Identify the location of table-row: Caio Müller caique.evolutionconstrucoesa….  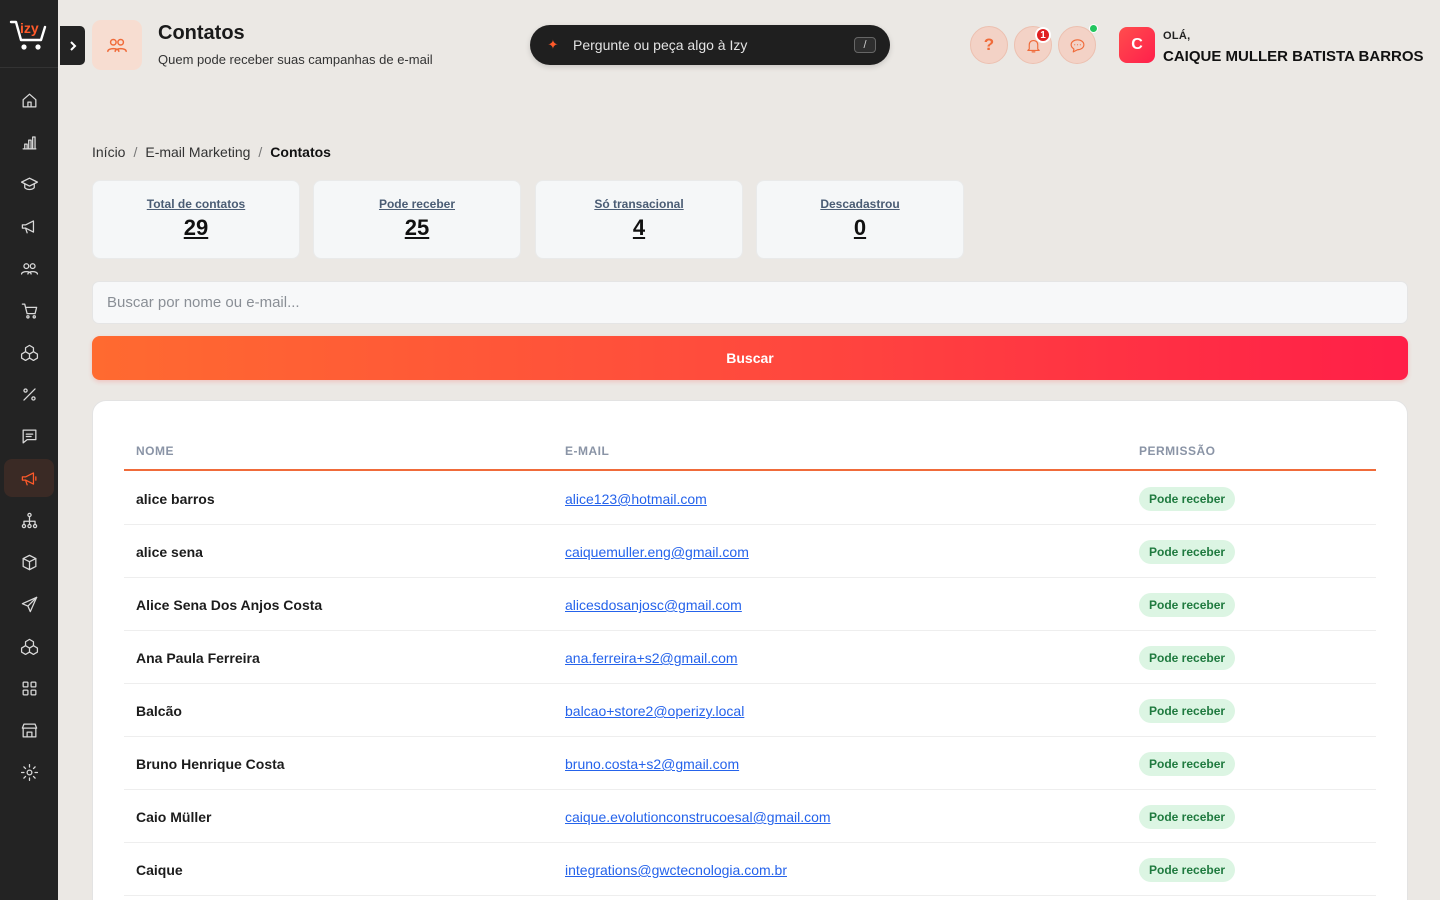
(750, 816).